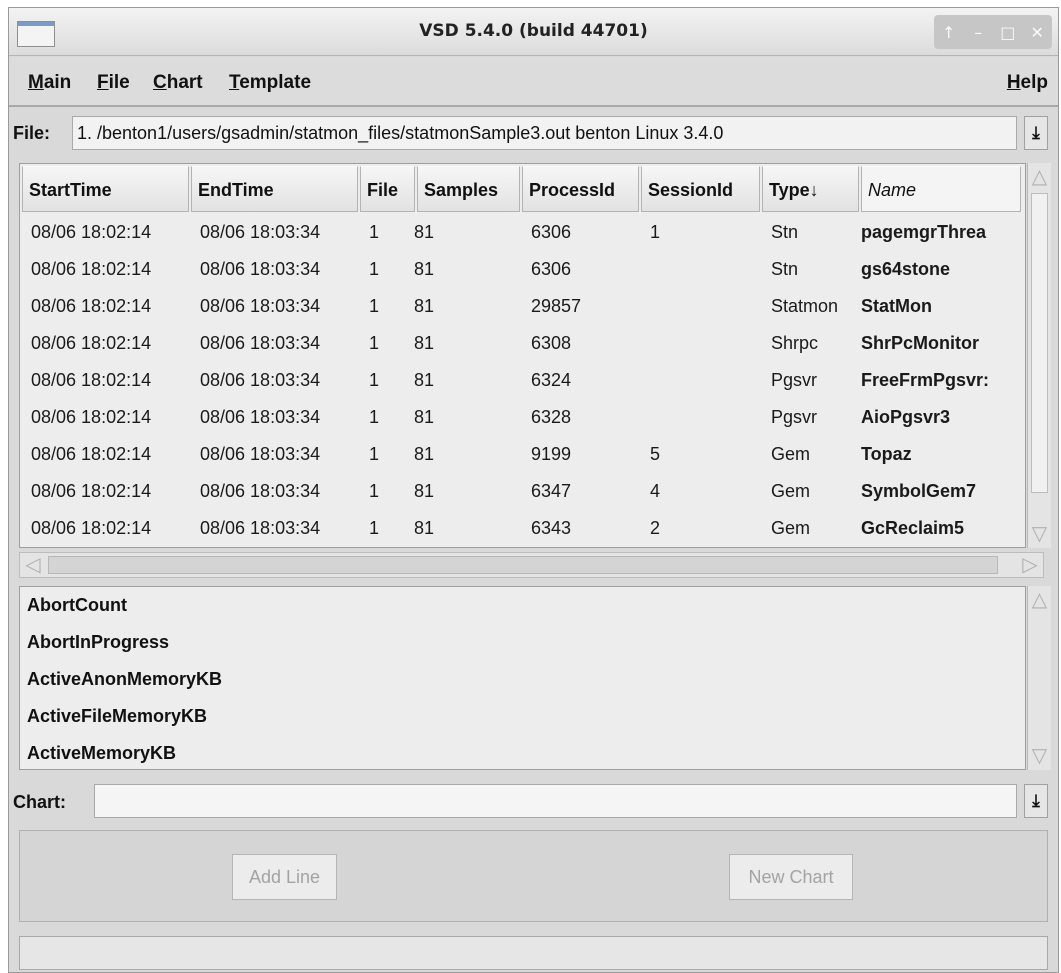  What do you see at coordinates (533, 876) in the screenshot?
I see `button-panel: Add Line New Chart` at bounding box center [533, 876].